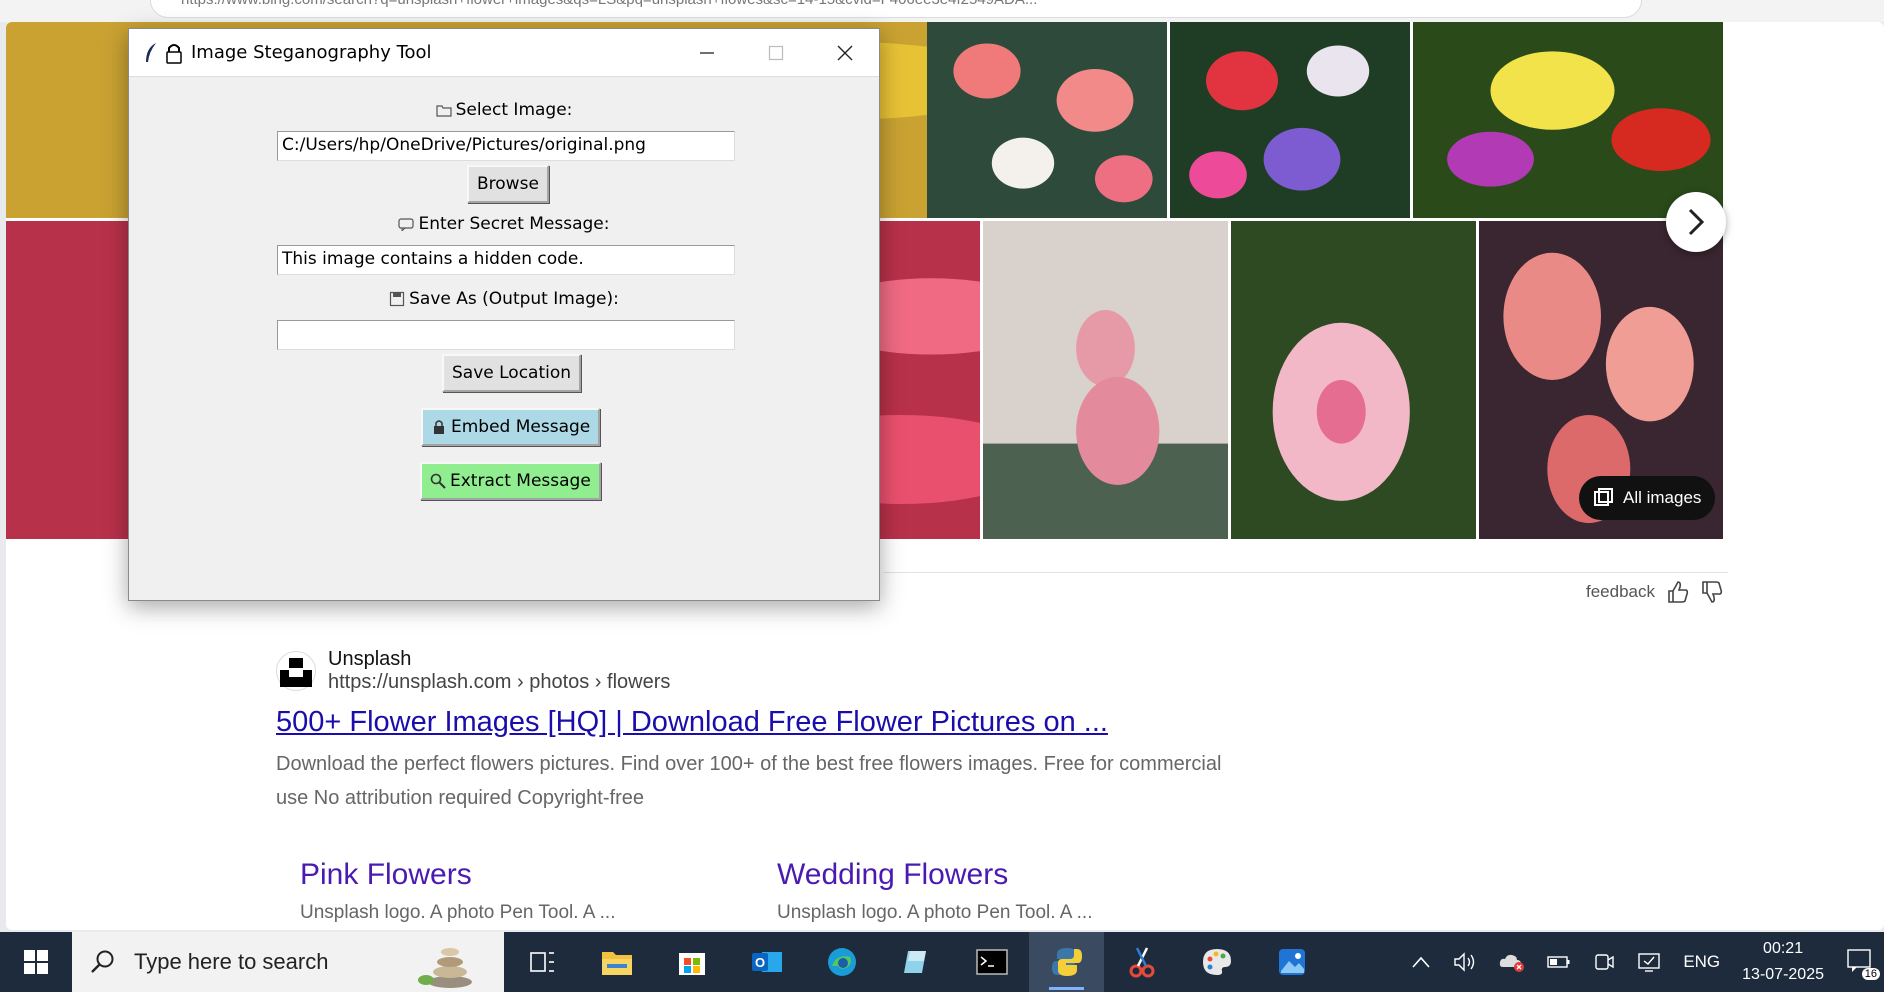 This screenshot has height=992, width=1884. I want to click on gallery-icon, so click(1603, 497).